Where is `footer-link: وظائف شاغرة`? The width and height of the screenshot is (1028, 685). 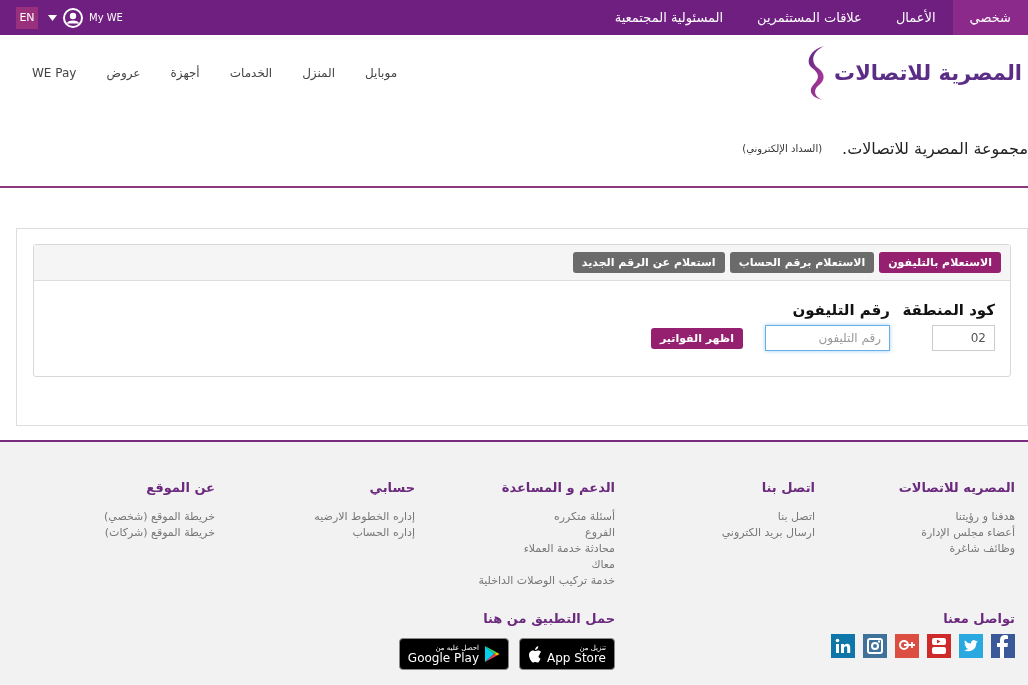 footer-link: وظائف شاغرة is located at coordinates (982, 549).